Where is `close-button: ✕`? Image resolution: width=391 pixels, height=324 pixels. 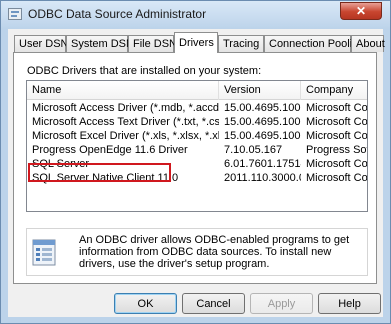
close-button: ✕ is located at coordinates (361, 11).